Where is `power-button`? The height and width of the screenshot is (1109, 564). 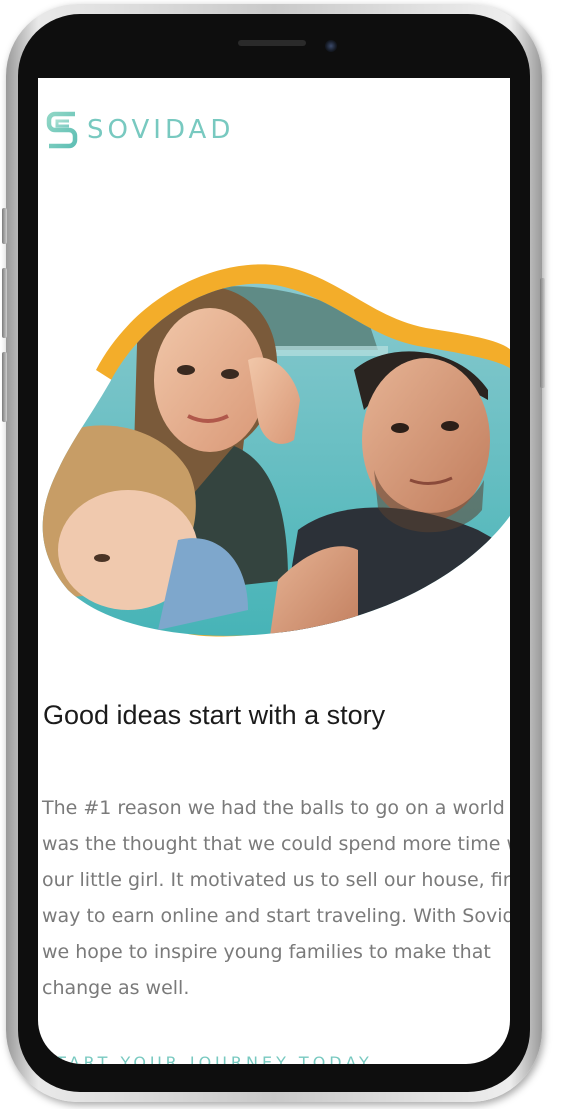
power-button is located at coordinates (542, 333).